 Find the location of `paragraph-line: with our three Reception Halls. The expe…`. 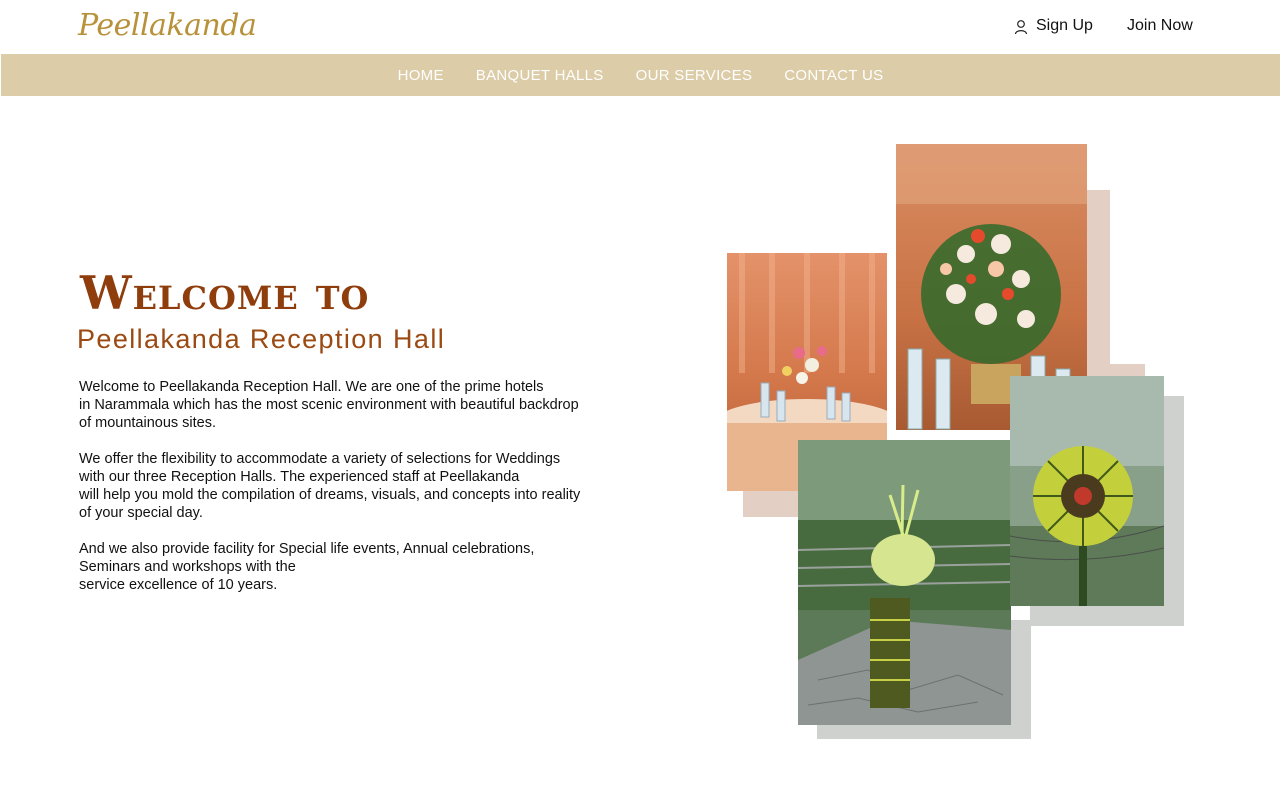

paragraph-line: with our three Reception Halls. The expe… is located at coordinates (299, 477).